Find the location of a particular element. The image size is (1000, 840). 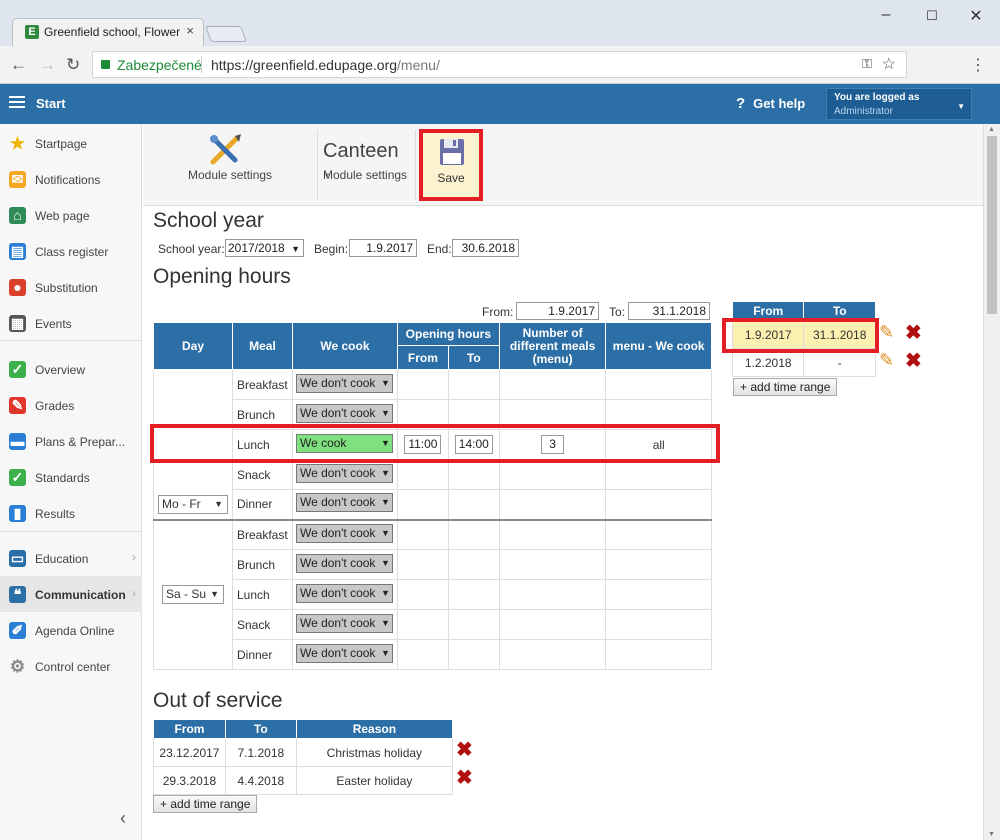

logged-as-label: You are logged as is located at coordinates (877, 97).